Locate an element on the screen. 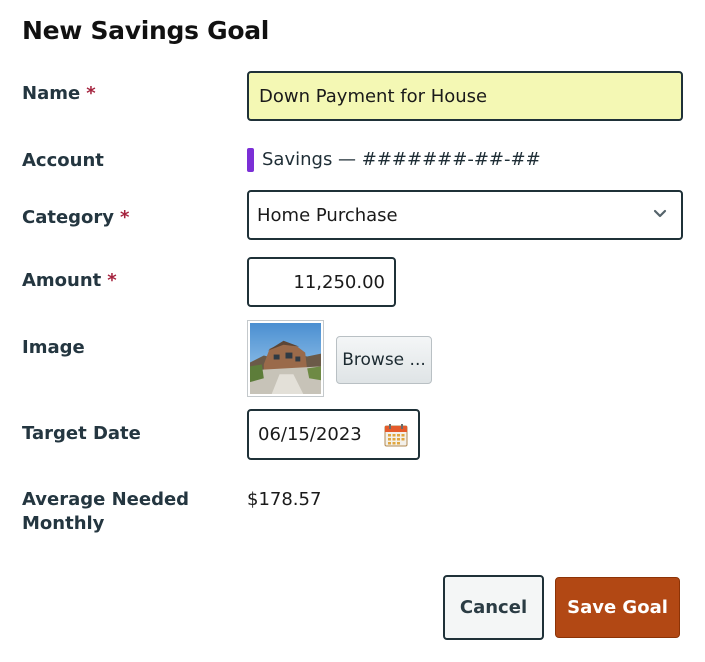 Image resolution: width=705 pixels, height=662 pixels. name-input: Down Payment for House is located at coordinates (465, 96).